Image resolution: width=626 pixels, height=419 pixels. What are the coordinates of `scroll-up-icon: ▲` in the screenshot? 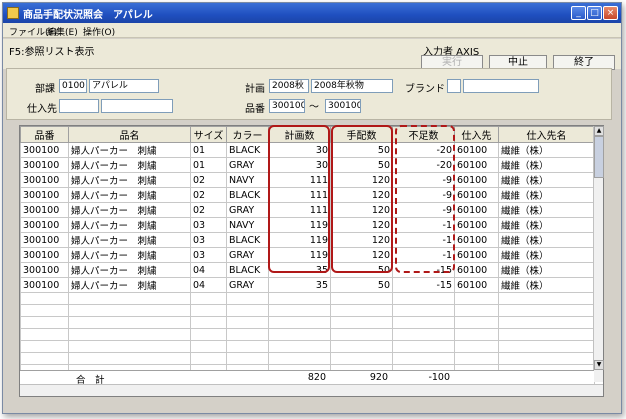 It's located at (599, 131).